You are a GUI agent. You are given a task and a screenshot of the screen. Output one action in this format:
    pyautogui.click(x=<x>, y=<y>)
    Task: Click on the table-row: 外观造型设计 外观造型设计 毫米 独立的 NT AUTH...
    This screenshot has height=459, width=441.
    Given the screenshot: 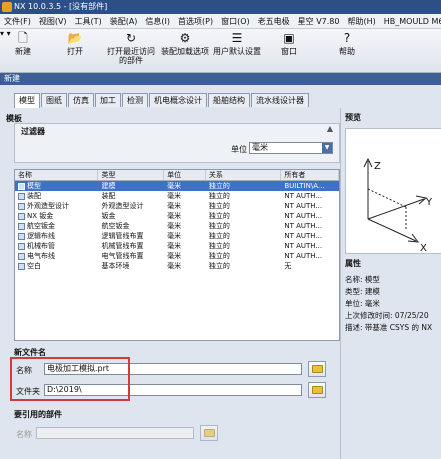 What is the action you would take?
    pyautogui.click(x=177, y=206)
    